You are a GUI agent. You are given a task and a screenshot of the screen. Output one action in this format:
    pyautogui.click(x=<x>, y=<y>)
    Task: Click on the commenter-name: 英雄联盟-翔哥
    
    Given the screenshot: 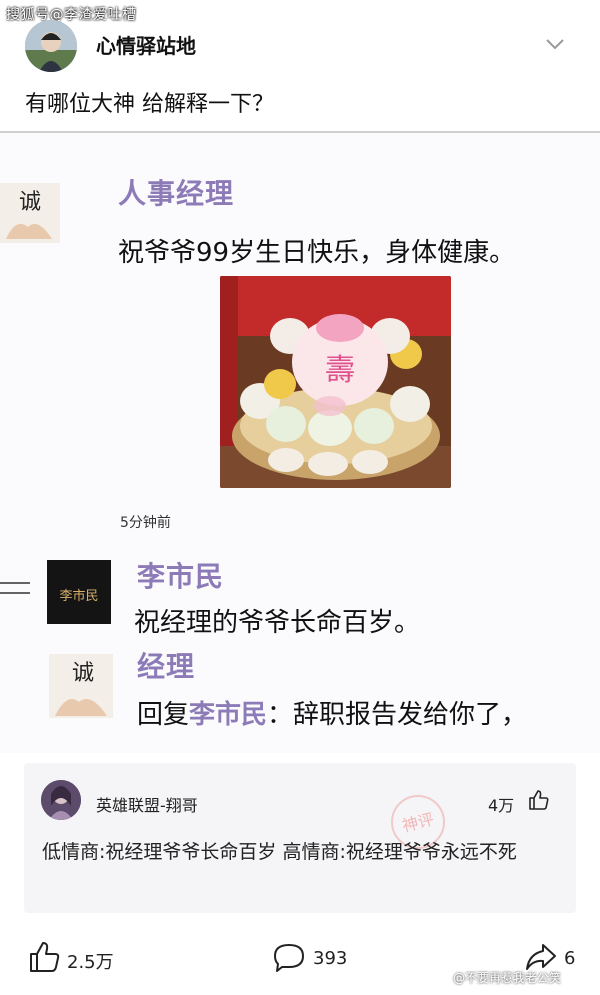 What is the action you would take?
    pyautogui.click(x=147, y=804)
    